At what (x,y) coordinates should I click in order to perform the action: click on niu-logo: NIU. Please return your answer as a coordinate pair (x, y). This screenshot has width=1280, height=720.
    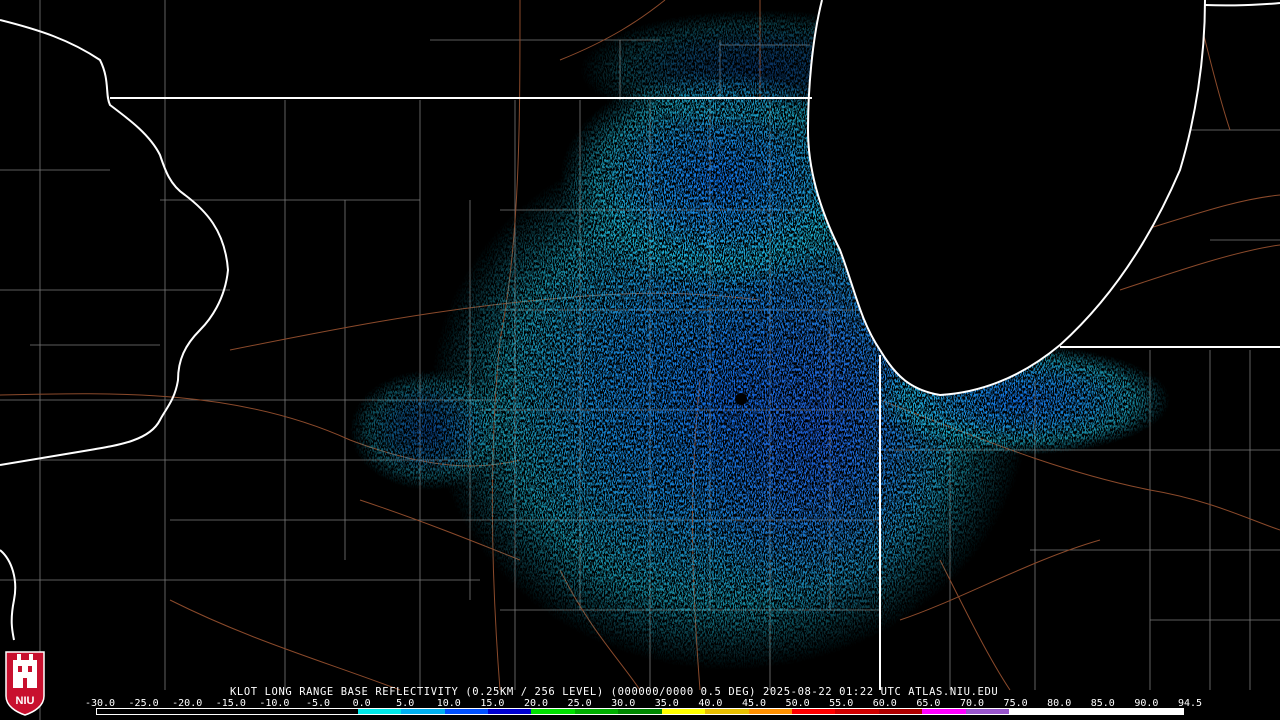
    Looking at the image, I should click on (25, 681).